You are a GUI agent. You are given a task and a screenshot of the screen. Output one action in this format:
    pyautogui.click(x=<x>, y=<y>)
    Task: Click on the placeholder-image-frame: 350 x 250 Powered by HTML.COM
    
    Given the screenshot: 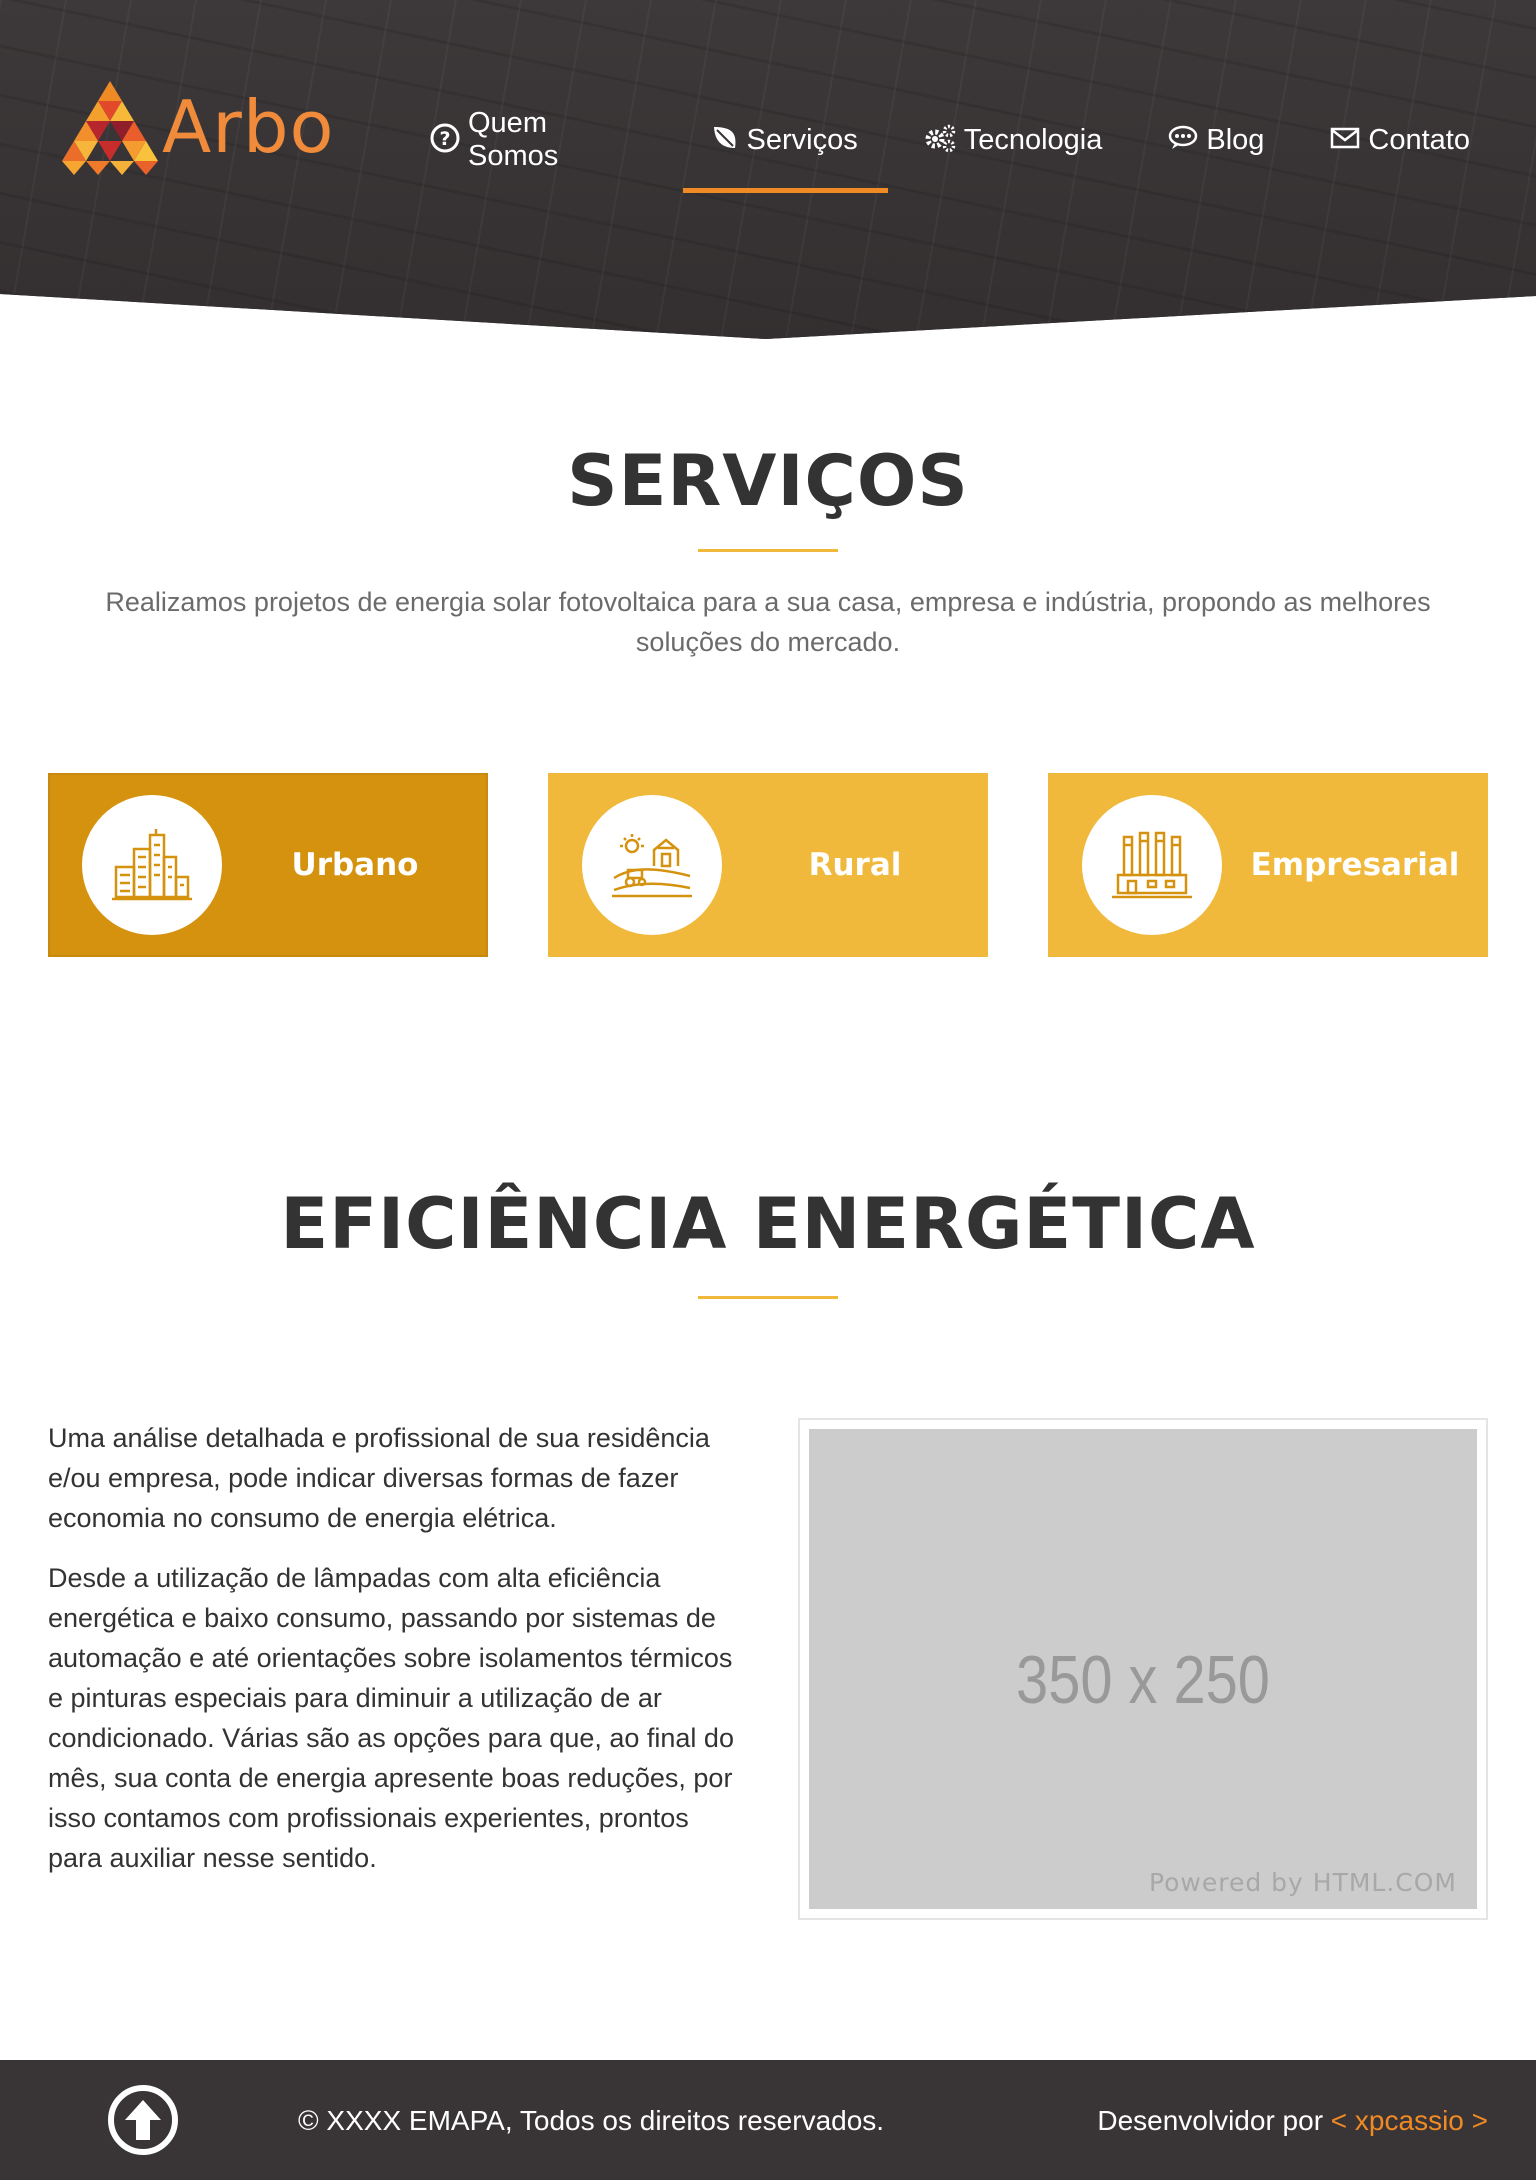 What is the action you would take?
    pyautogui.click(x=1143, y=1669)
    